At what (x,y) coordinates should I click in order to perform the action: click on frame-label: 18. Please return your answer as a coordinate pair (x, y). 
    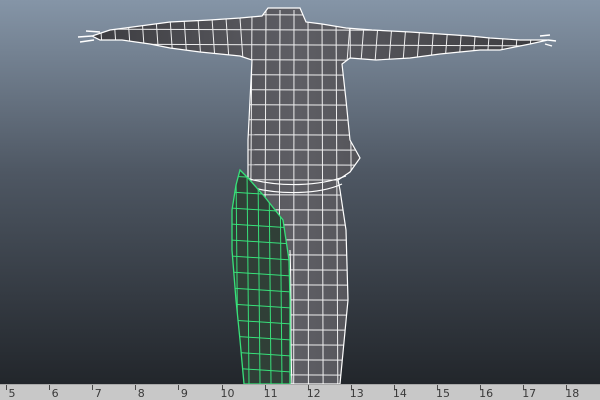
    Looking at the image, I should click on (572, 393).